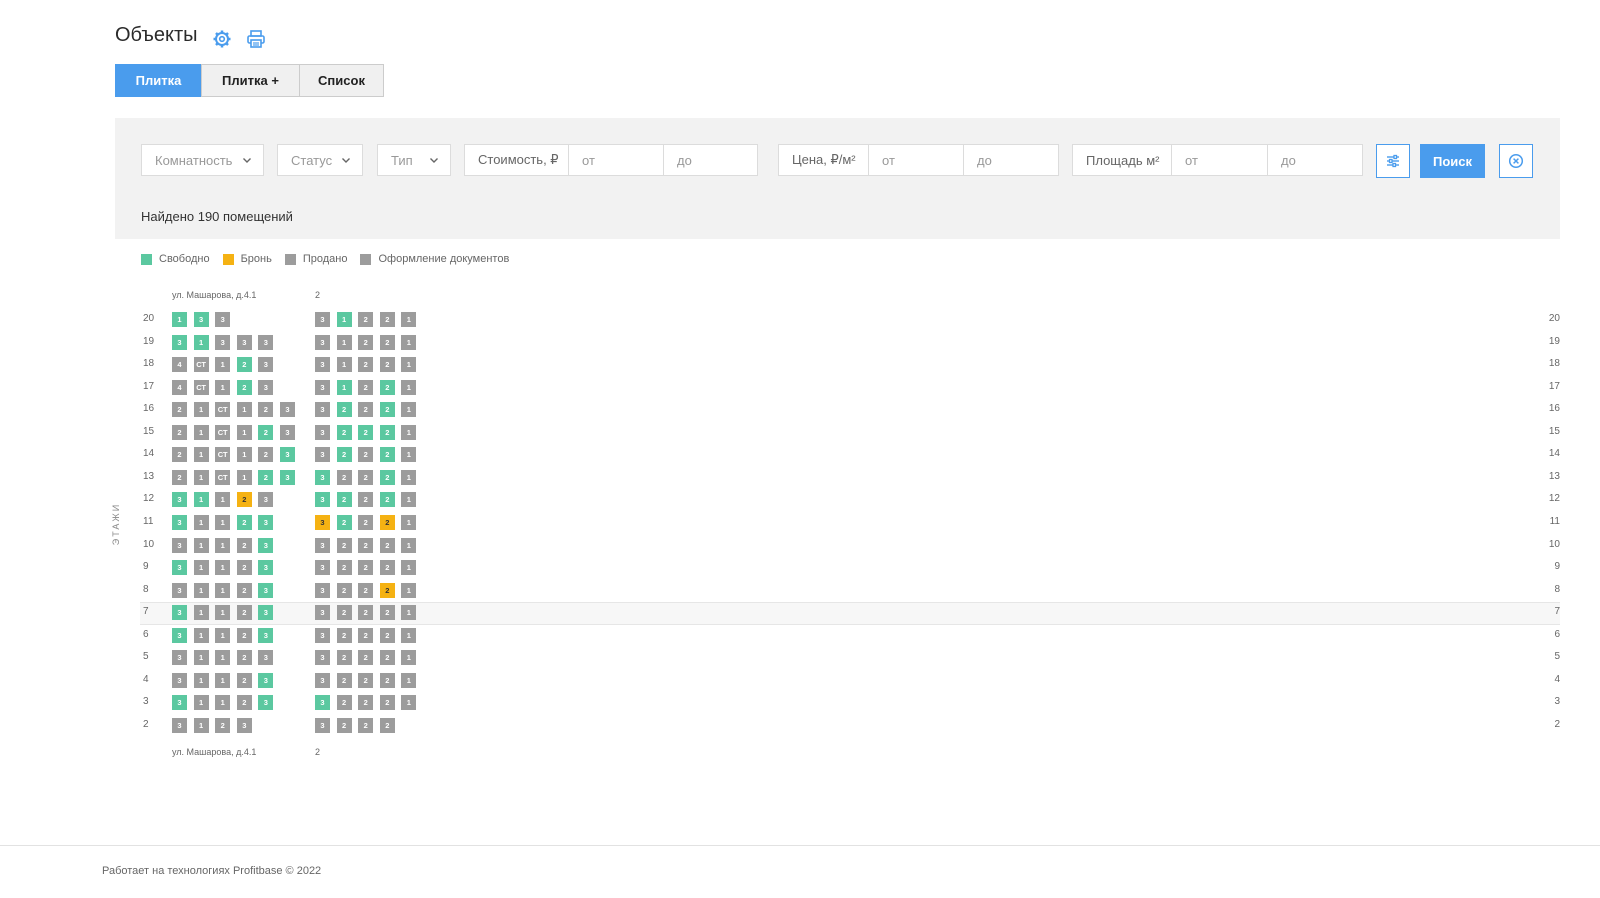 This screenshot has width=1600, height=898. I want to click on apartment-cell: СТ, so click(201, 365).